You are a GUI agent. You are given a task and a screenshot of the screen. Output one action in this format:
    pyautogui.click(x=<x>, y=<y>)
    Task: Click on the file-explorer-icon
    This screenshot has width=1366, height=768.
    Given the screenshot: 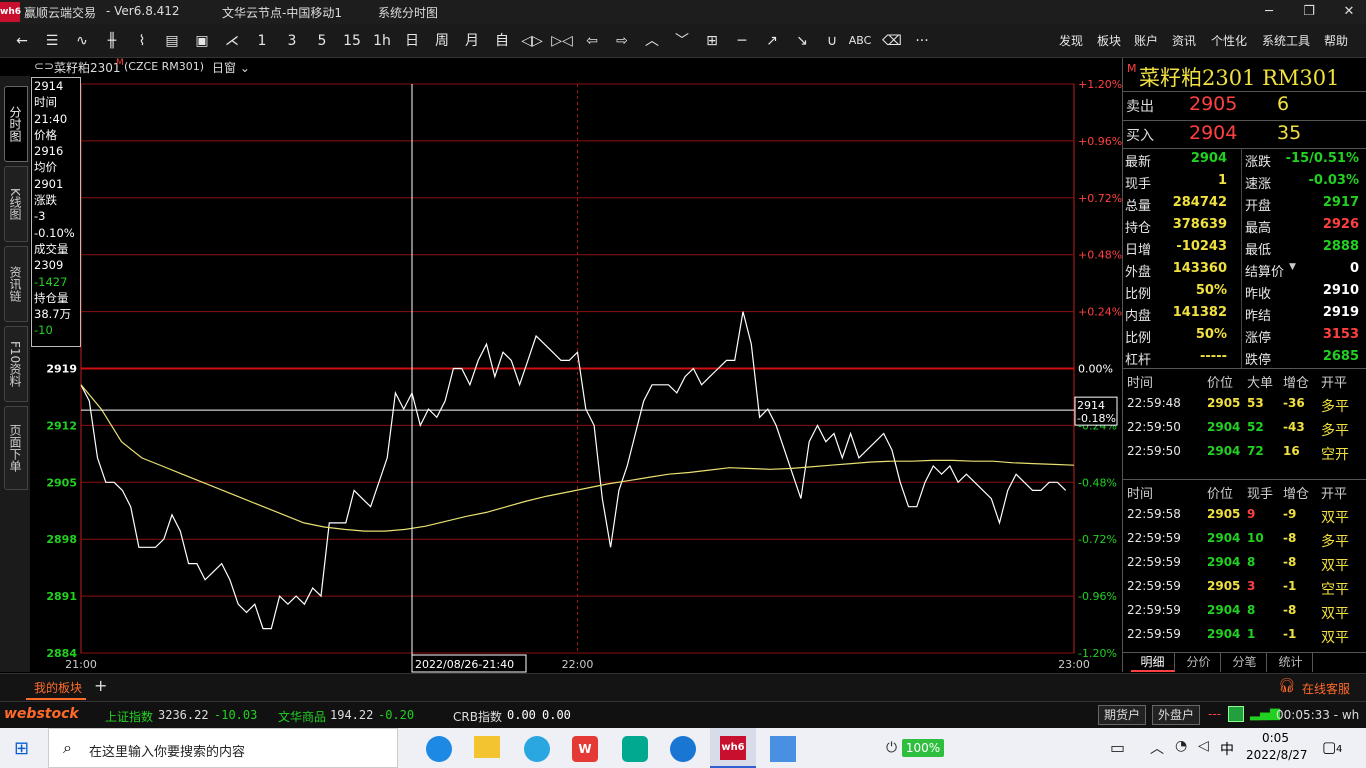 What is the action you would take?
    pyautogui.click(x=487, y=747)
    